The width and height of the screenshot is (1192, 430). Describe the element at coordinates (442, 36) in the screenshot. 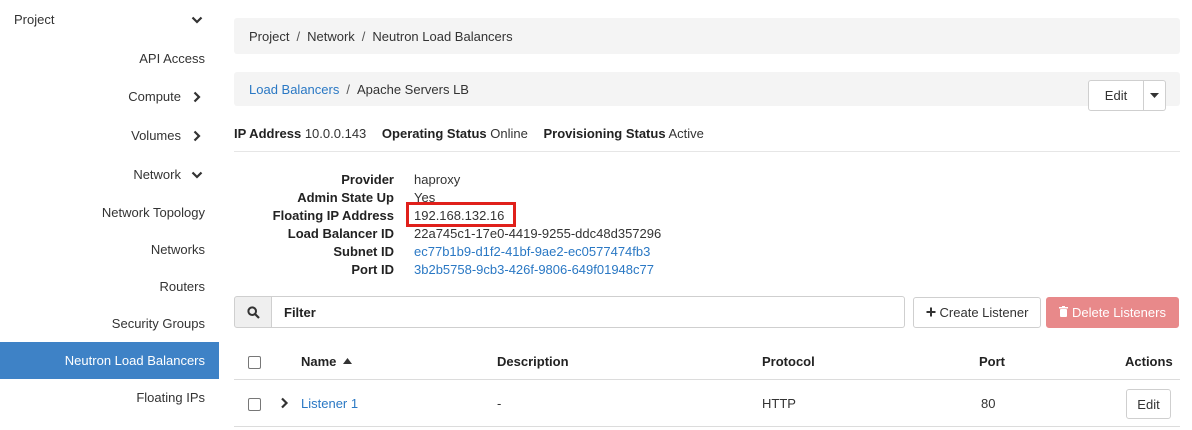

I see `breadcrumb-neutron-load-balancers: Neutron Load Balancers` at that location.